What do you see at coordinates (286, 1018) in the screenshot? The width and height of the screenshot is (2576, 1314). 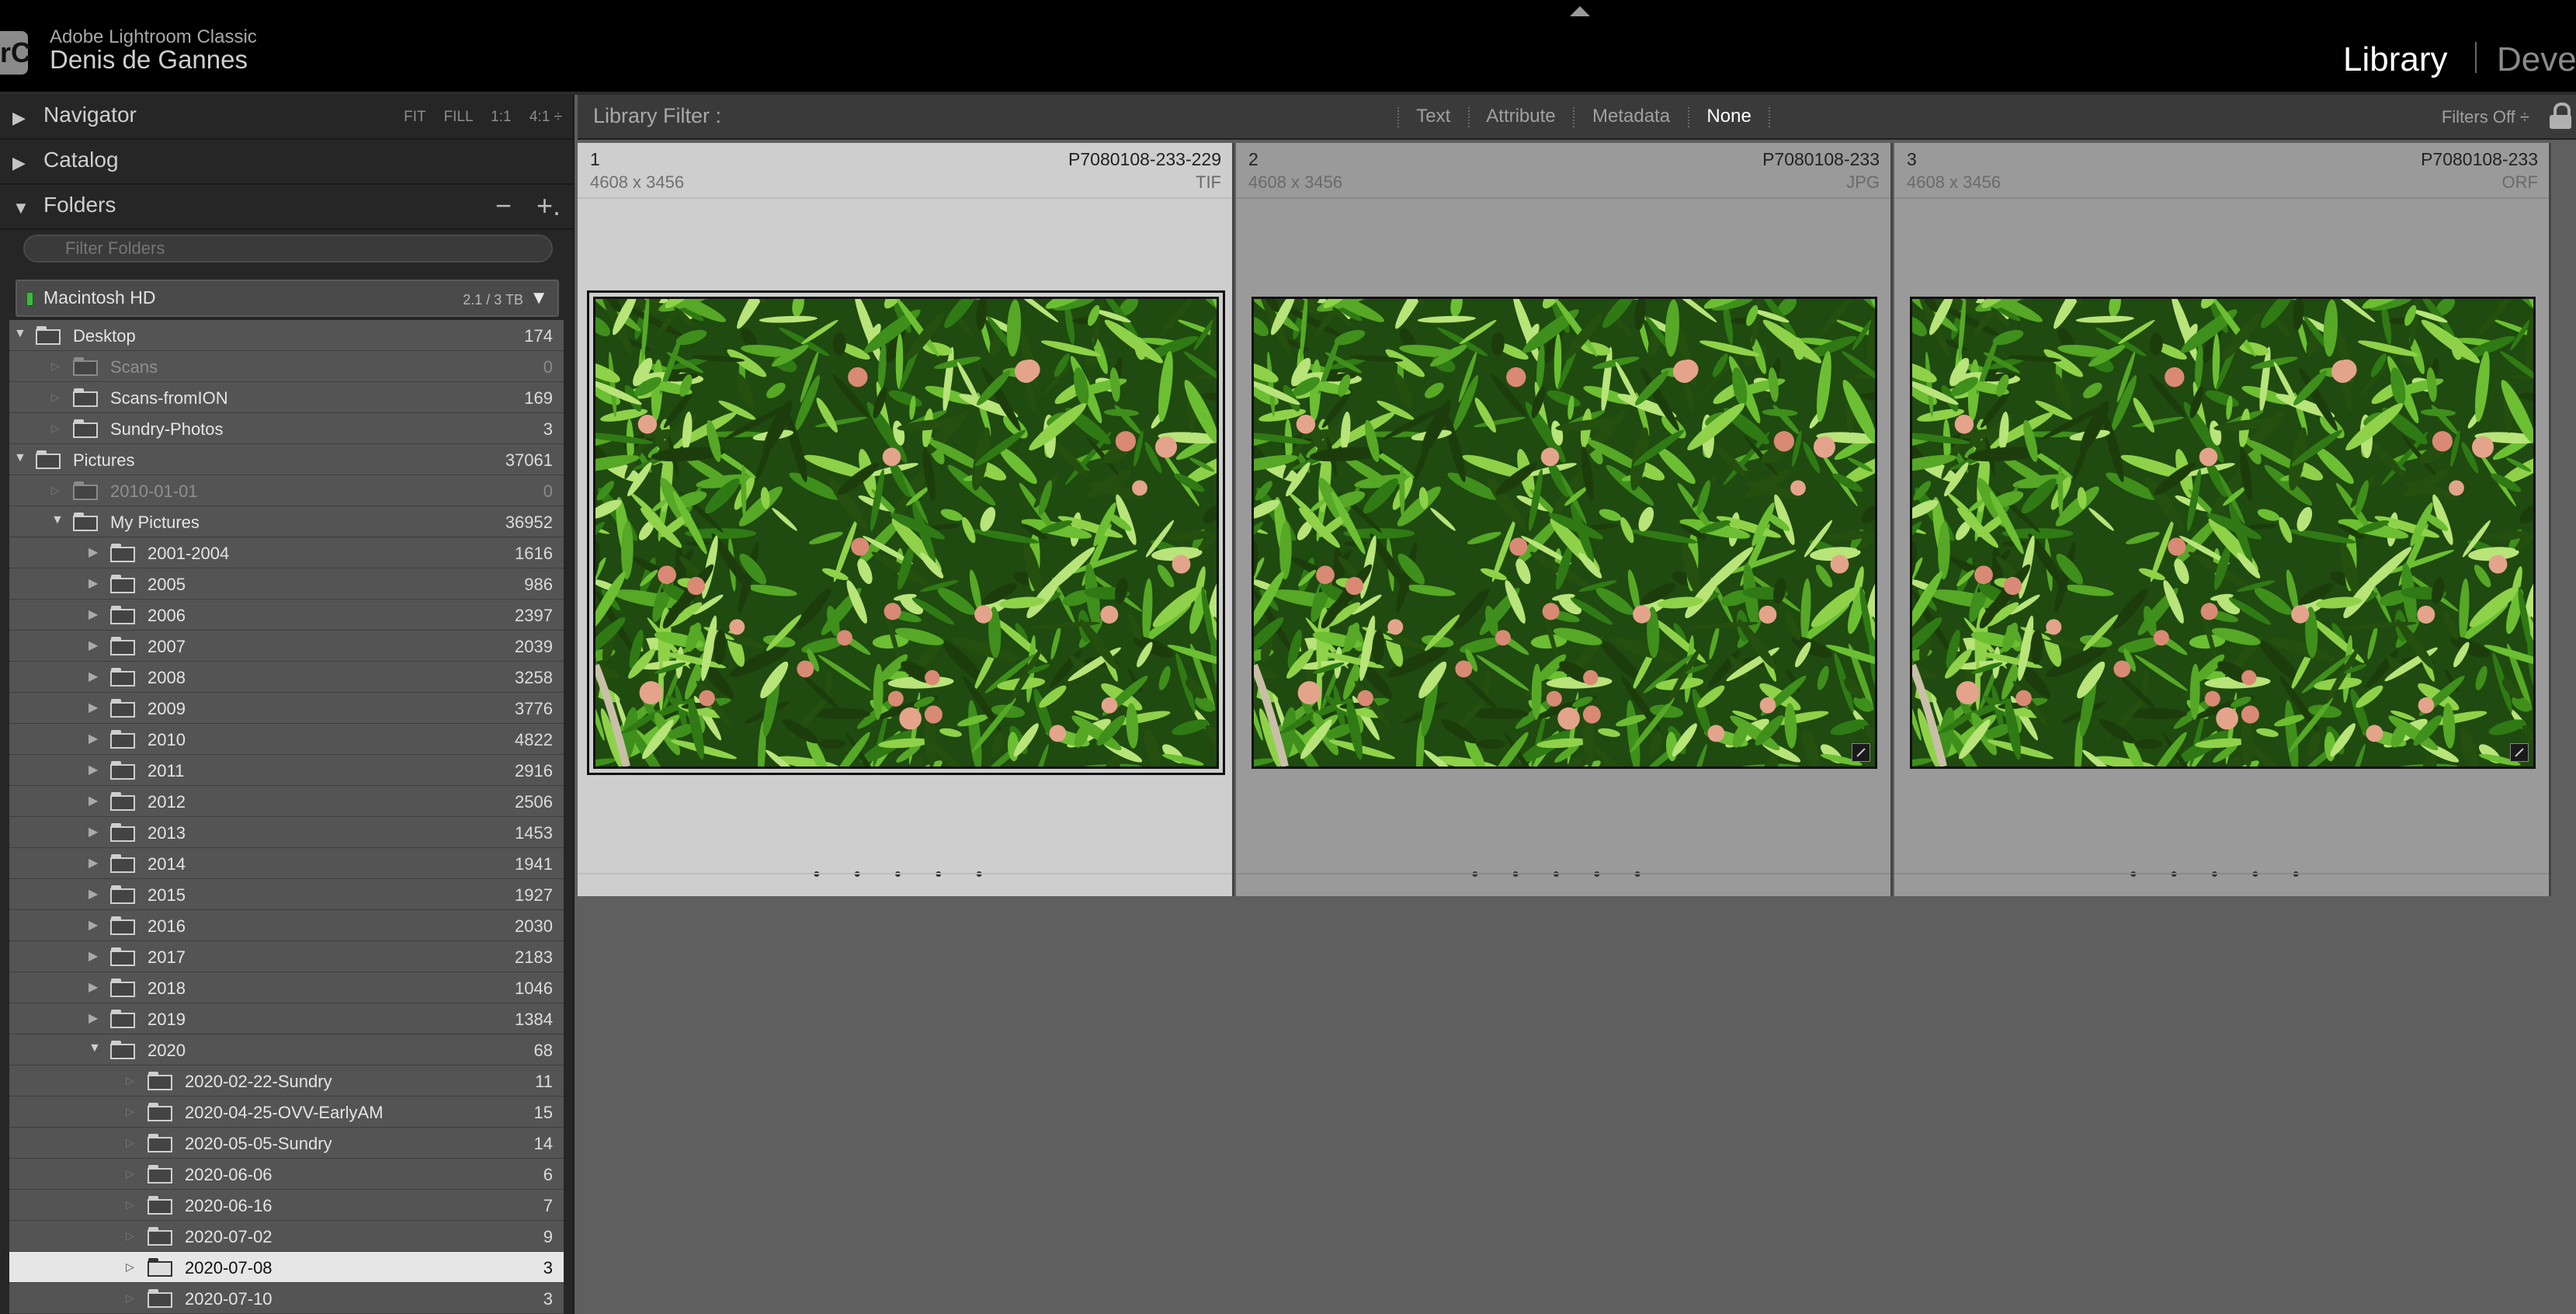 I see `folder-row: ▶ 2019 1384` at bounding box center [286, 1018].